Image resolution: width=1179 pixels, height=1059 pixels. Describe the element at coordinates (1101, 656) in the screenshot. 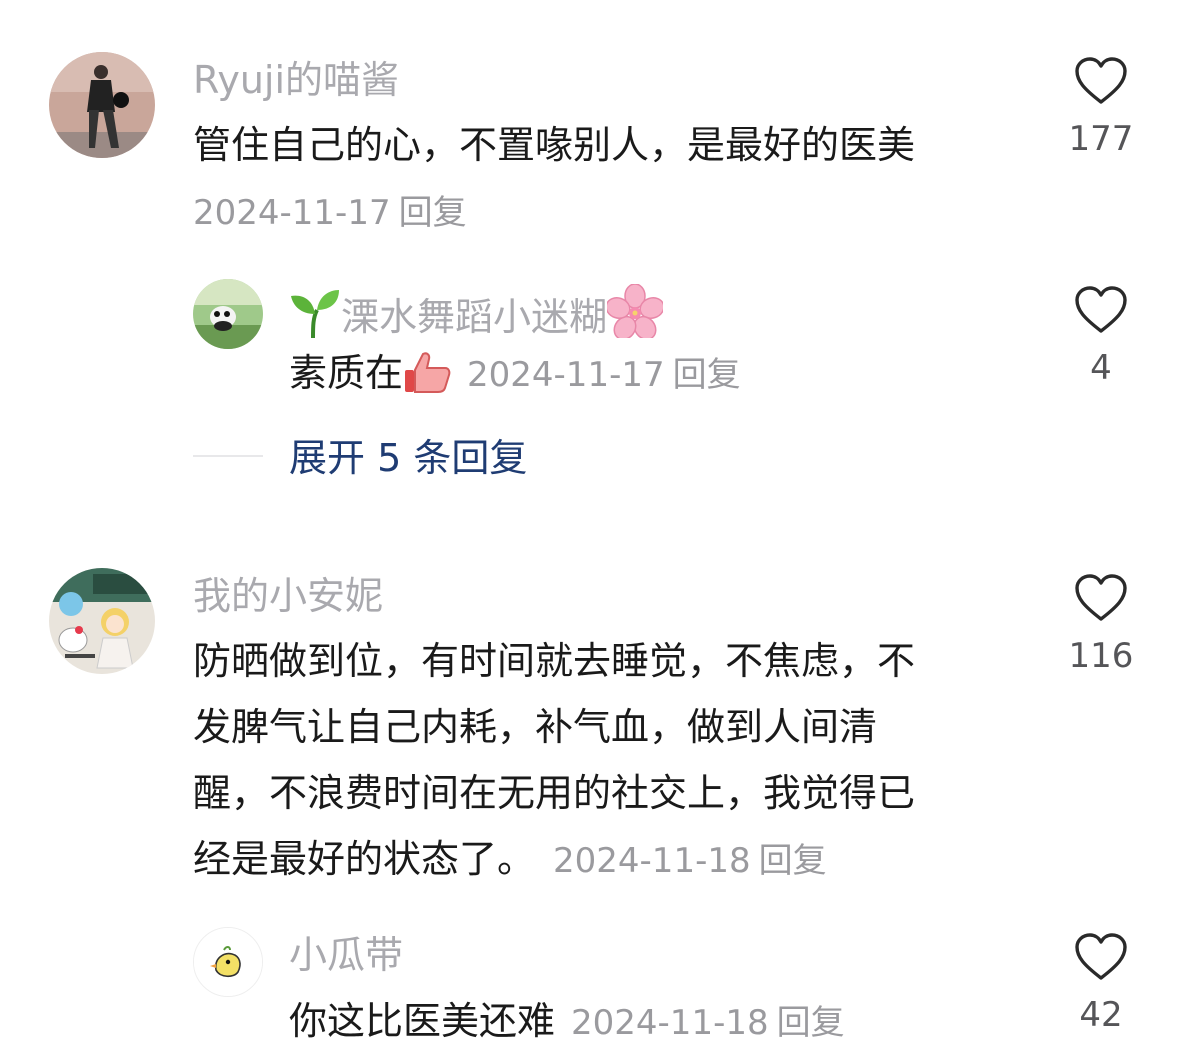

I see `like-count: 116` at that location.